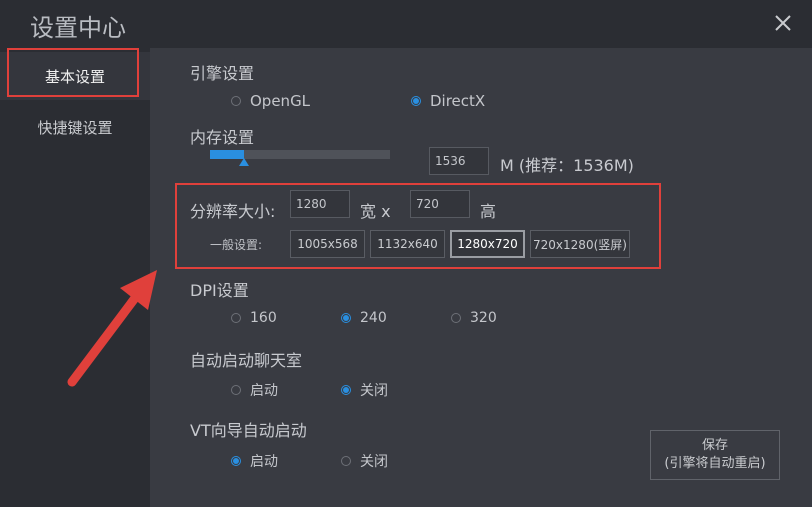  I want to click on close-icon, so click(783, 23).